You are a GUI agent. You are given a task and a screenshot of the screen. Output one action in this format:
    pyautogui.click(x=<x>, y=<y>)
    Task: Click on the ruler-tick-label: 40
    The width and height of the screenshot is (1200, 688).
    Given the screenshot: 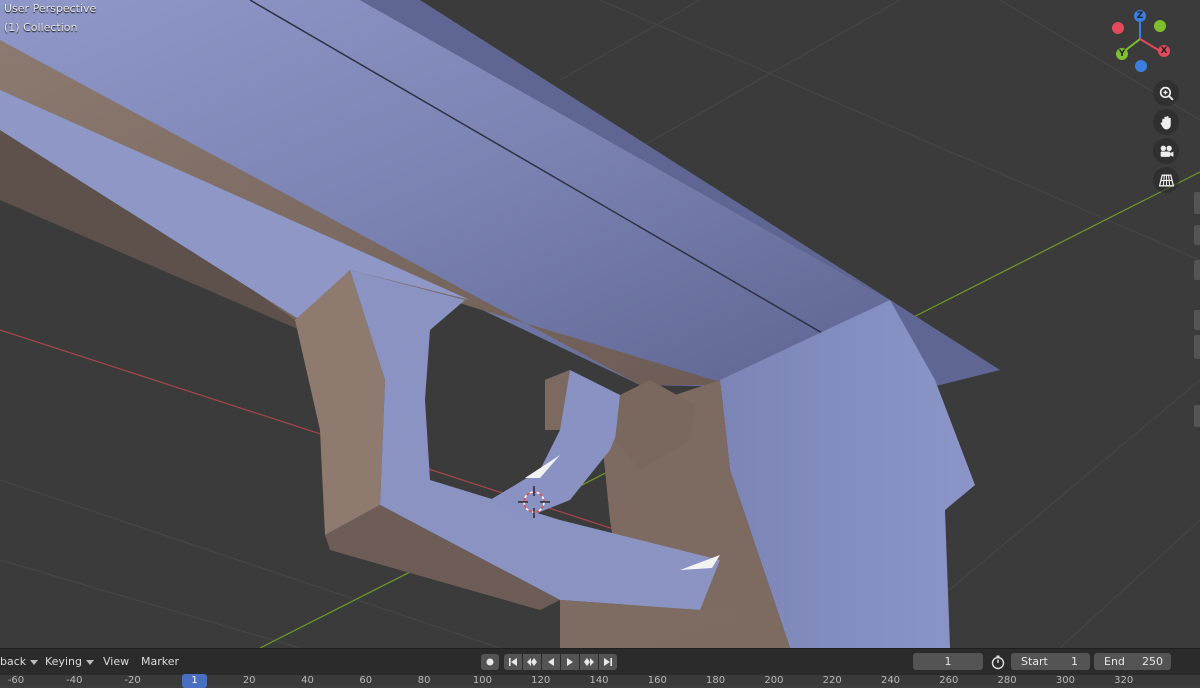 What is the action you would take?
    pyautogui.click(x=307, y=680)
    